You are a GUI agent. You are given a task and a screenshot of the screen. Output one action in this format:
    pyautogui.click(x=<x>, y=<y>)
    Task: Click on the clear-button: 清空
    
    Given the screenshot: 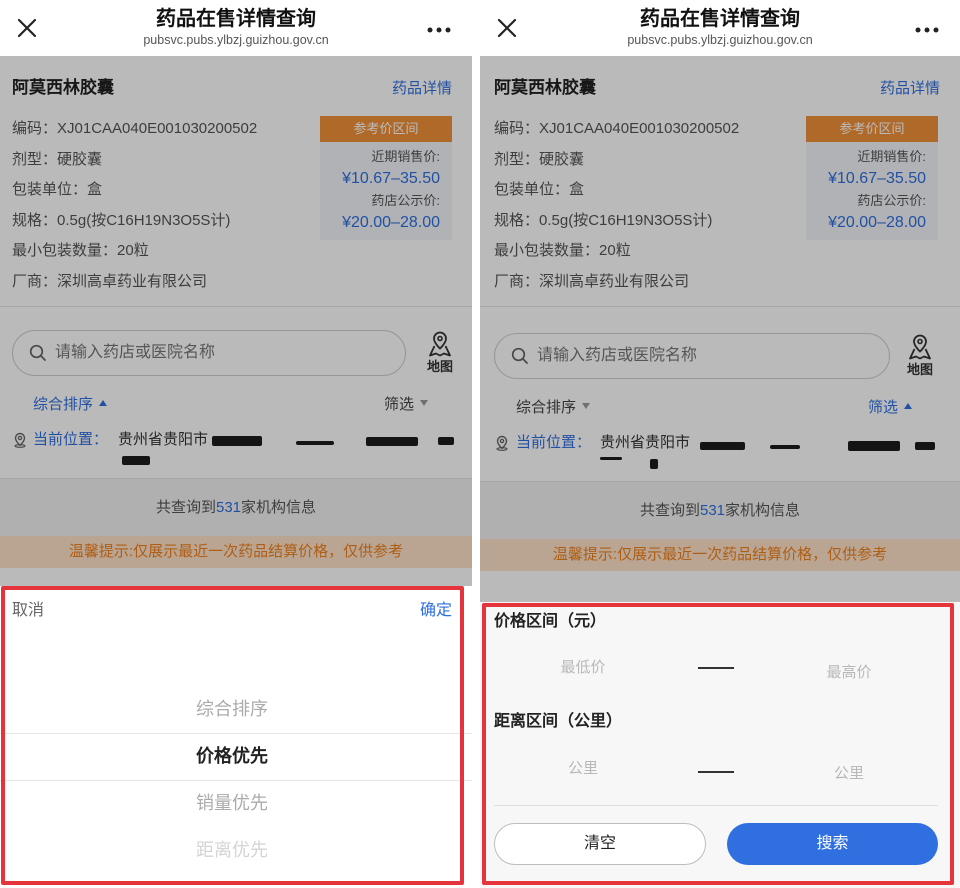 What is the action you would take?
    pyautogui.click(x=600, y=844)
    